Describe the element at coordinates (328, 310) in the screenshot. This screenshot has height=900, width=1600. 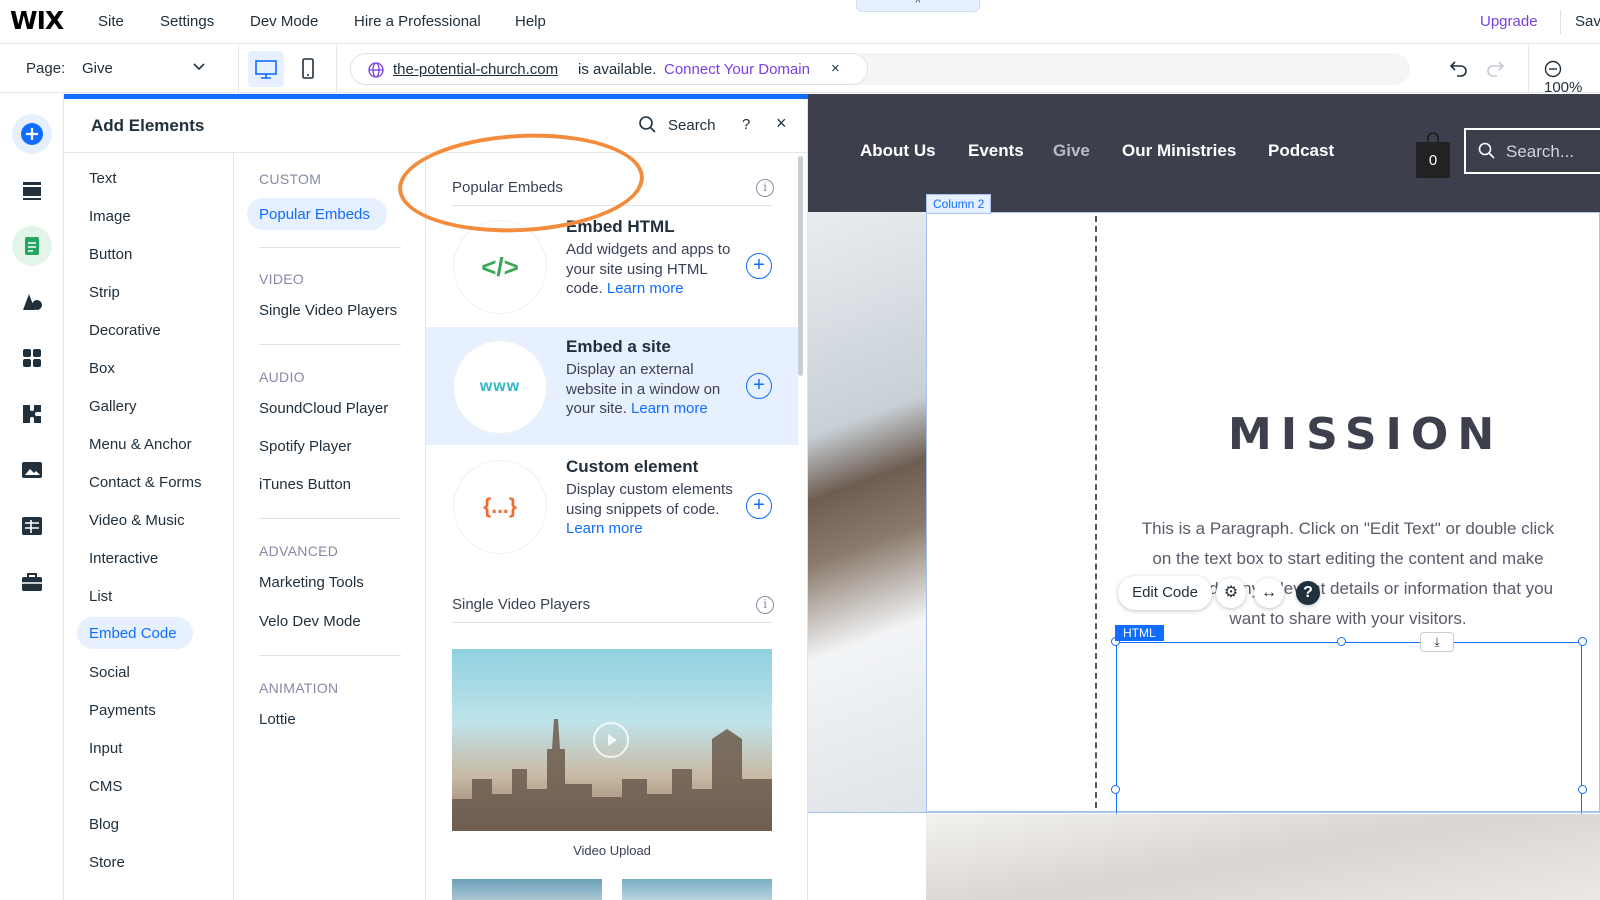
I see `subitem-single-video-players: Single Video Players` at that location.